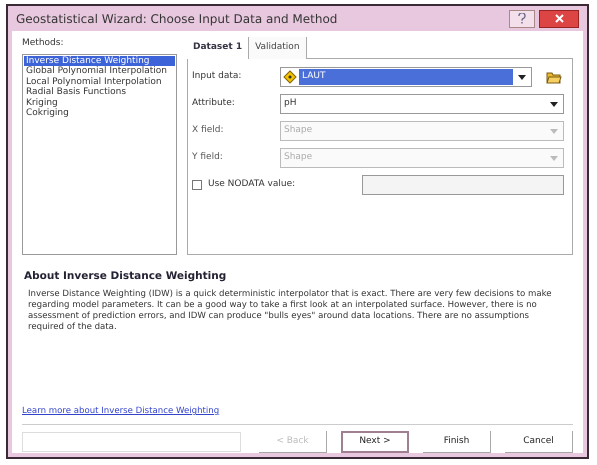  Describe the element at coordinates (208, 131) in the screenshot. I see `field-label: X field:` at that location.